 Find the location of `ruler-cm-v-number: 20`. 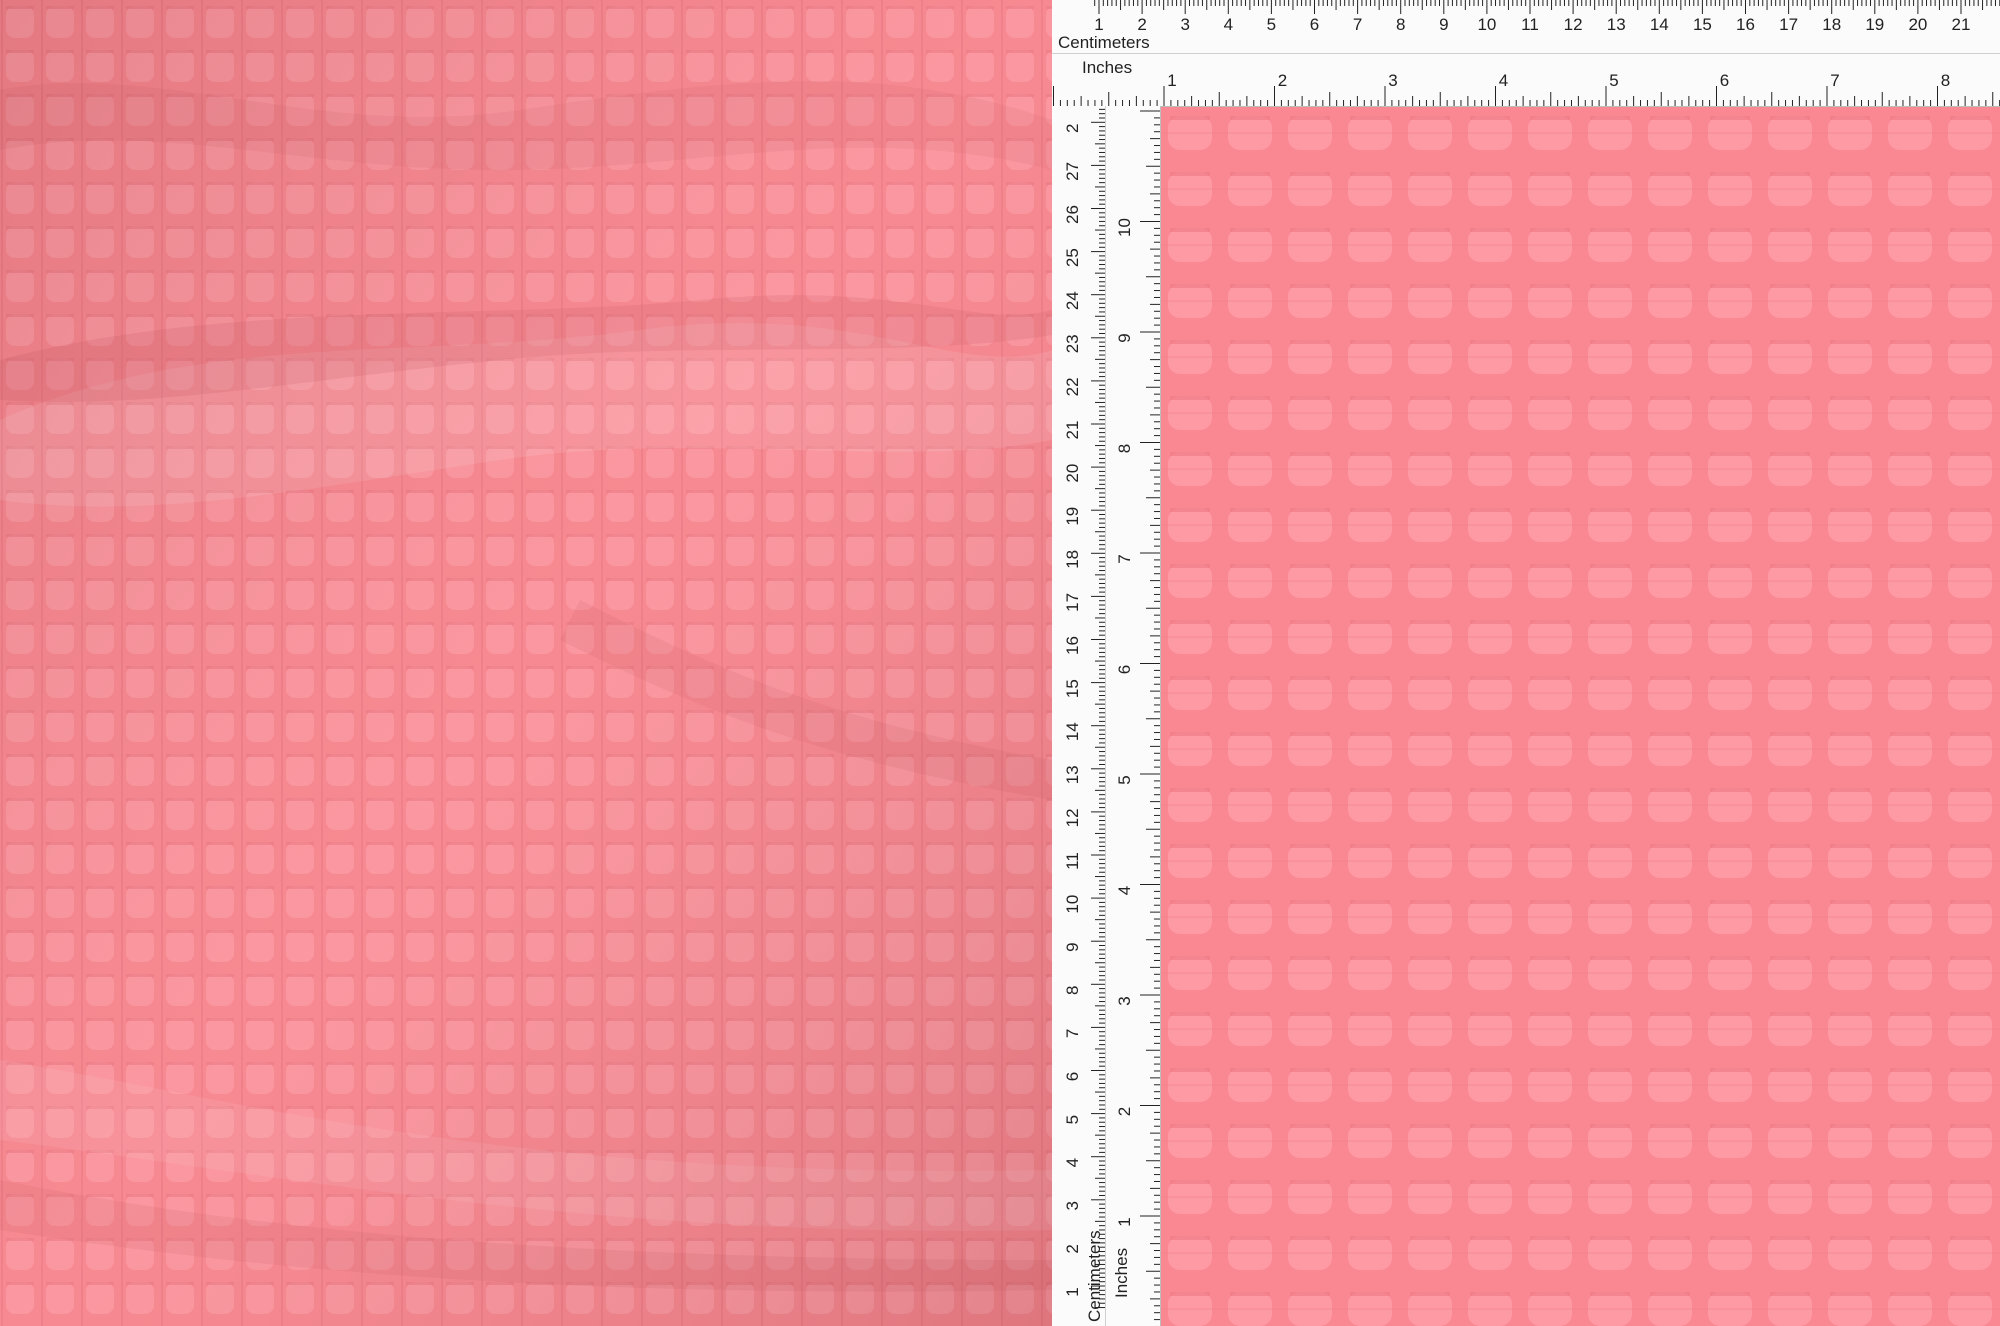

ruler-cm-v-number: 20 is located at coordinates (1072, 473).